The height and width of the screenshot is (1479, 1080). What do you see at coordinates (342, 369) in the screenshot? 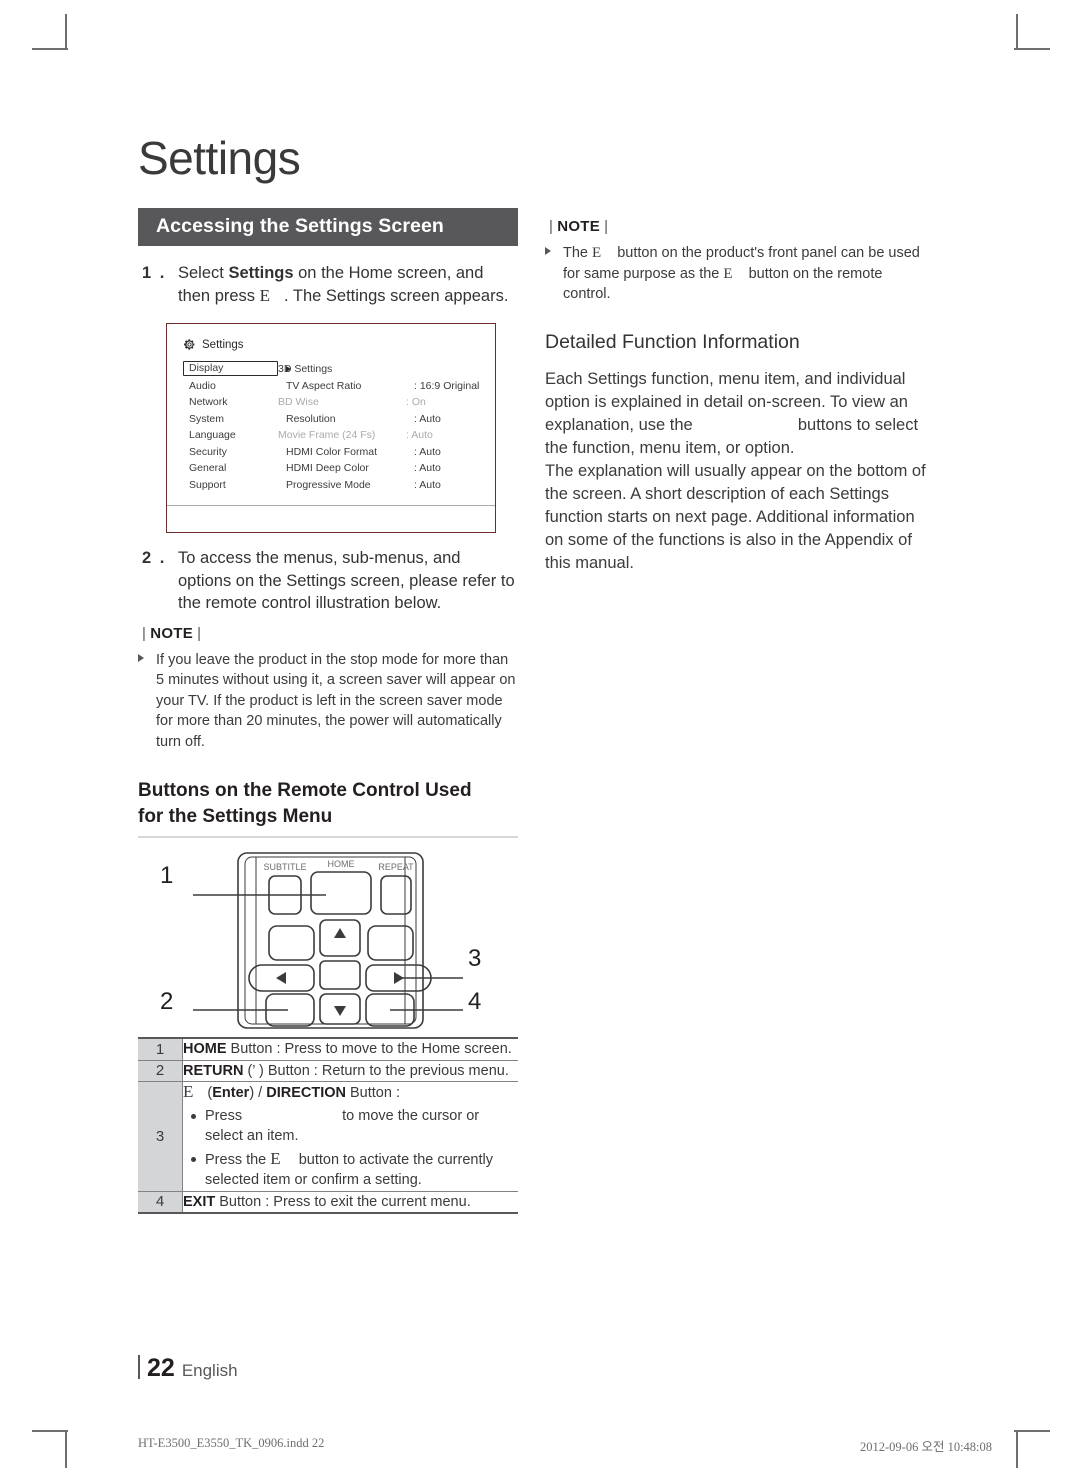
I see `settings-menu-item: 3D Settings` at bounding box center [342, 369].